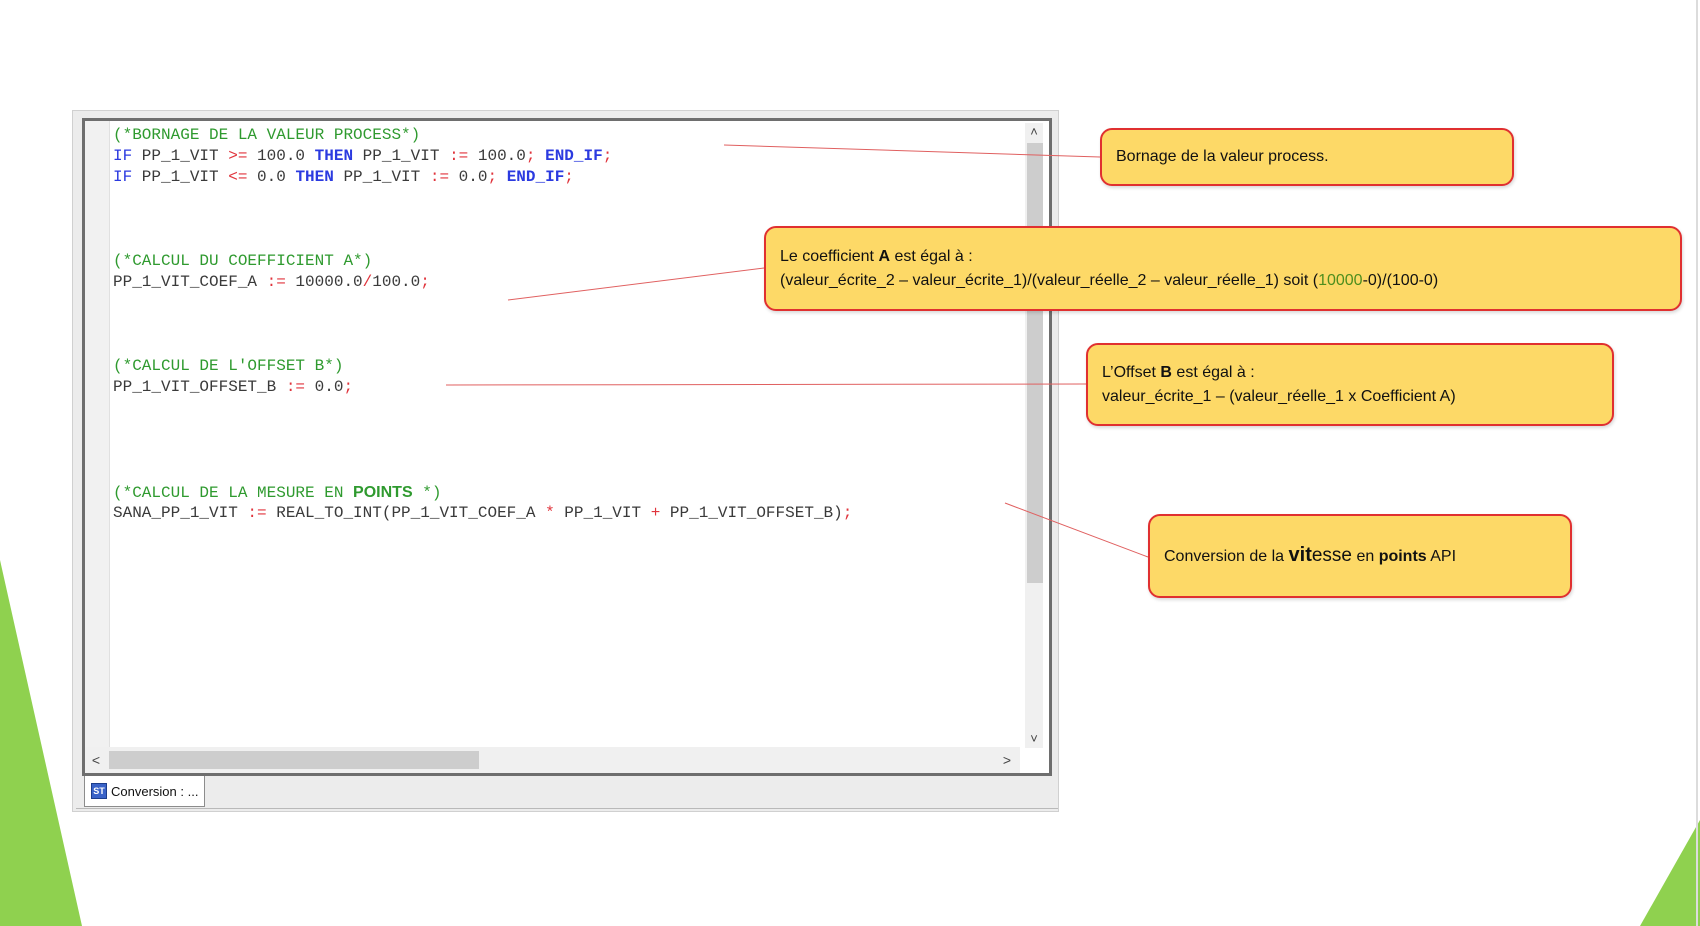 The width and height of the screenshot is (1700, 926). What do you see at coordinates (1226, 556) in the screenshot?
I see `conv-a: Conversion de la` at bounding box center [1226, 556].